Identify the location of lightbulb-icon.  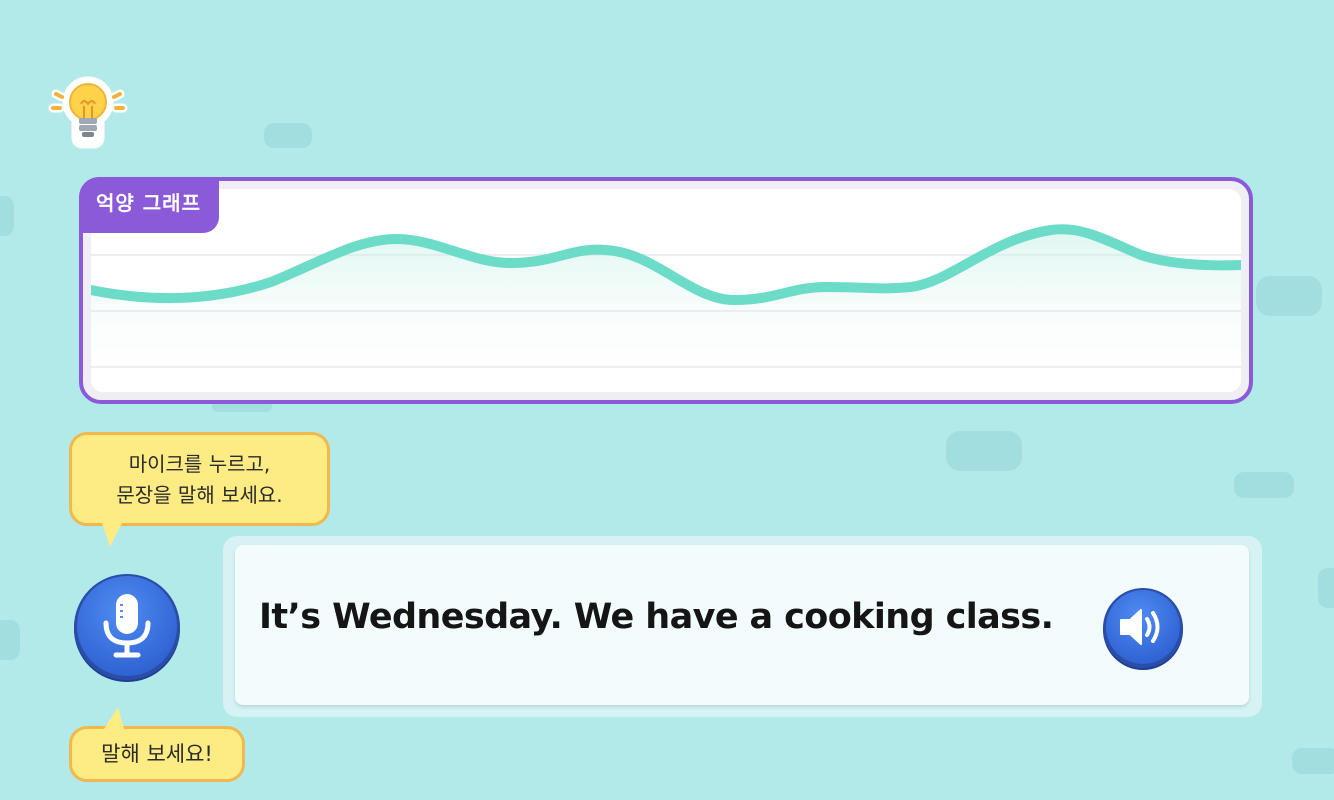
(88, 112).